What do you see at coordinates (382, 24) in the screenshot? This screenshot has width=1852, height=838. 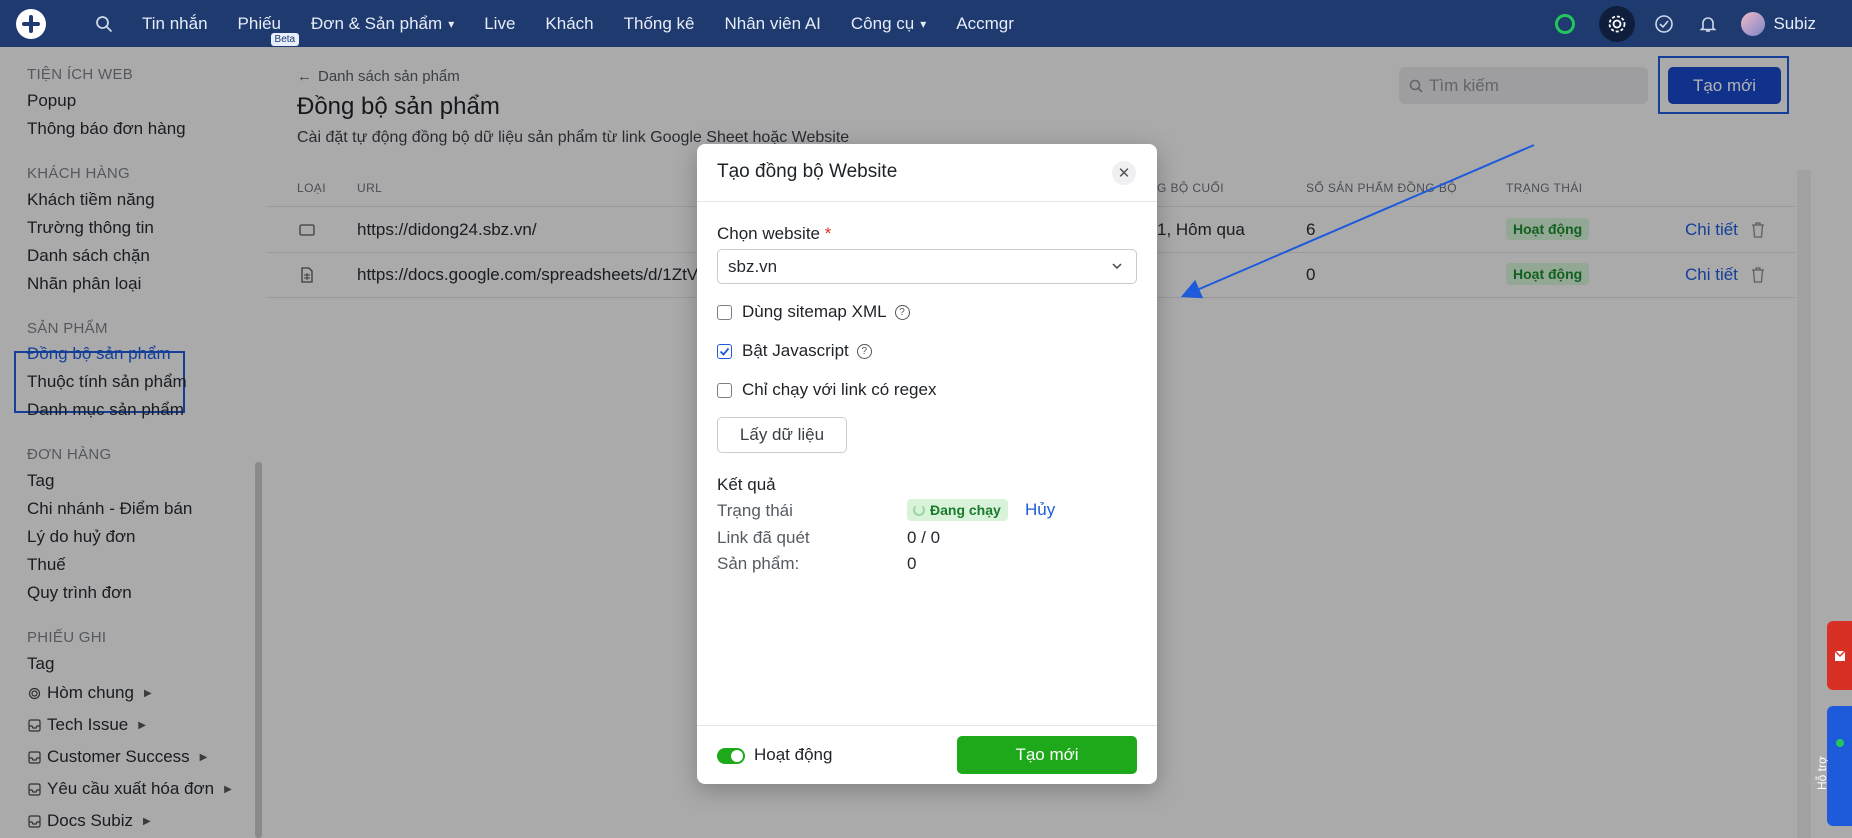 I see `nav-orders-products: Đơn & Sản phẩm ▾` at bounding box center [382, 24].